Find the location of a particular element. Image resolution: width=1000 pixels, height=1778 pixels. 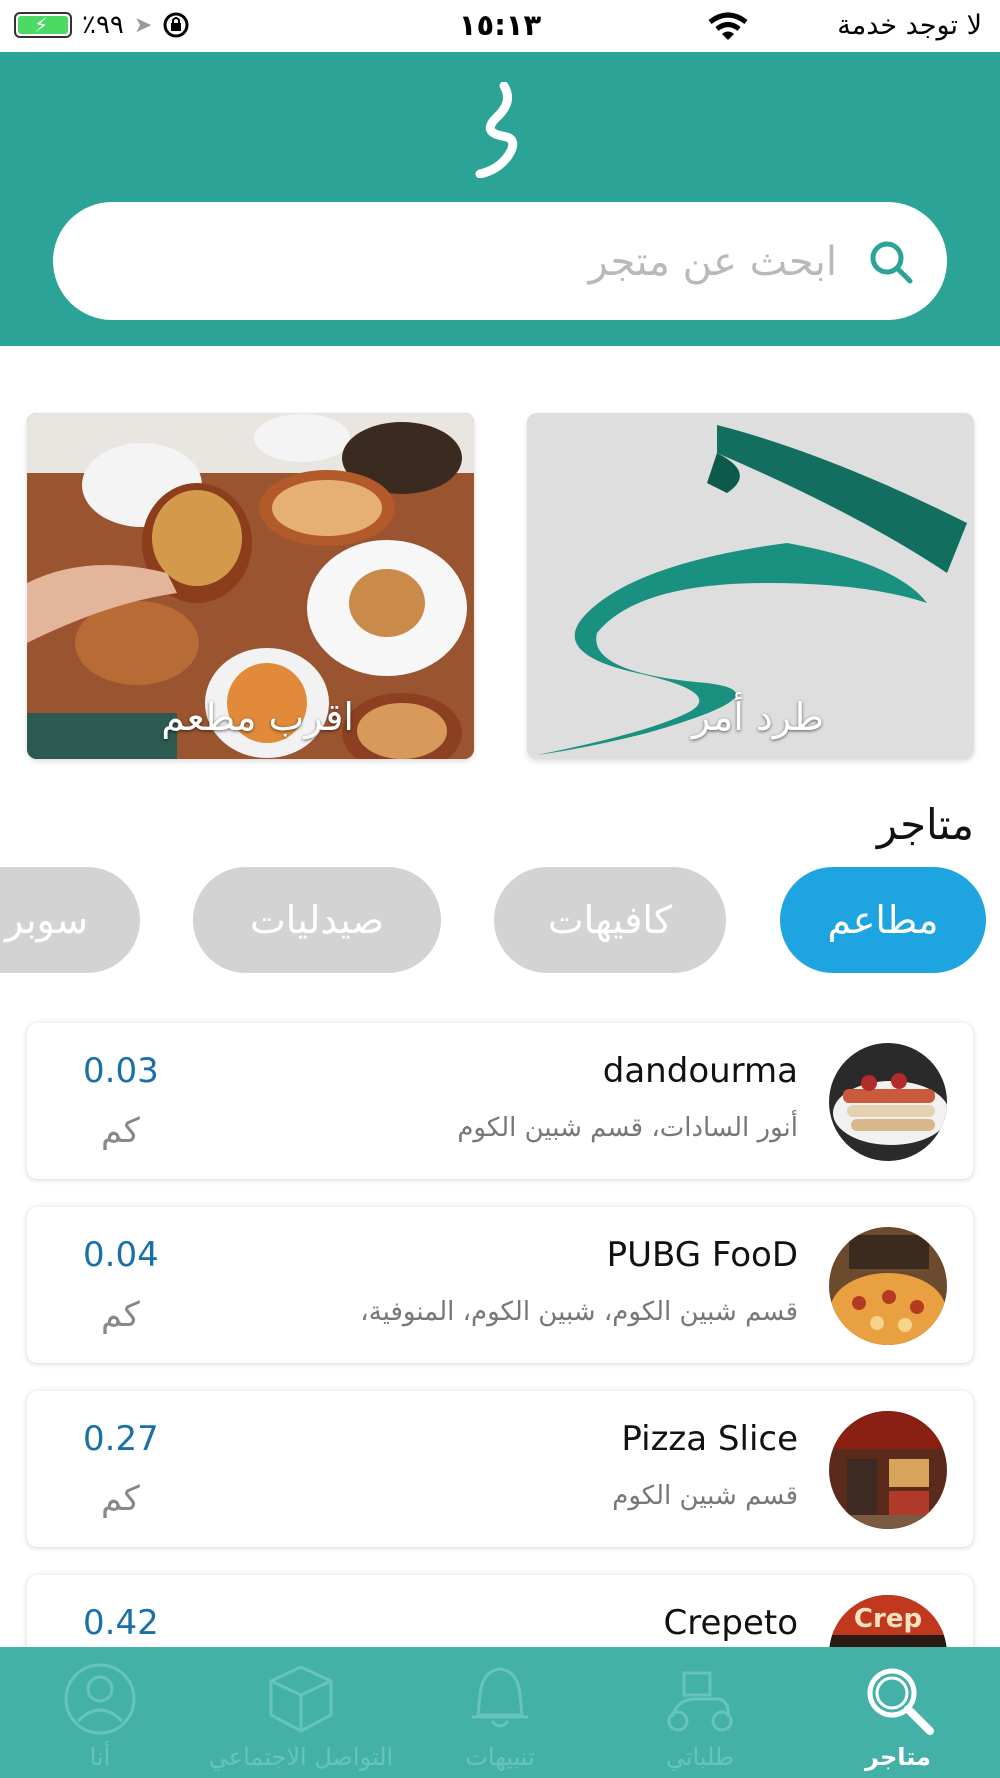

status-indicators: ⚡ ٪٩٩ ➤ is located at coordinates (102, 25).